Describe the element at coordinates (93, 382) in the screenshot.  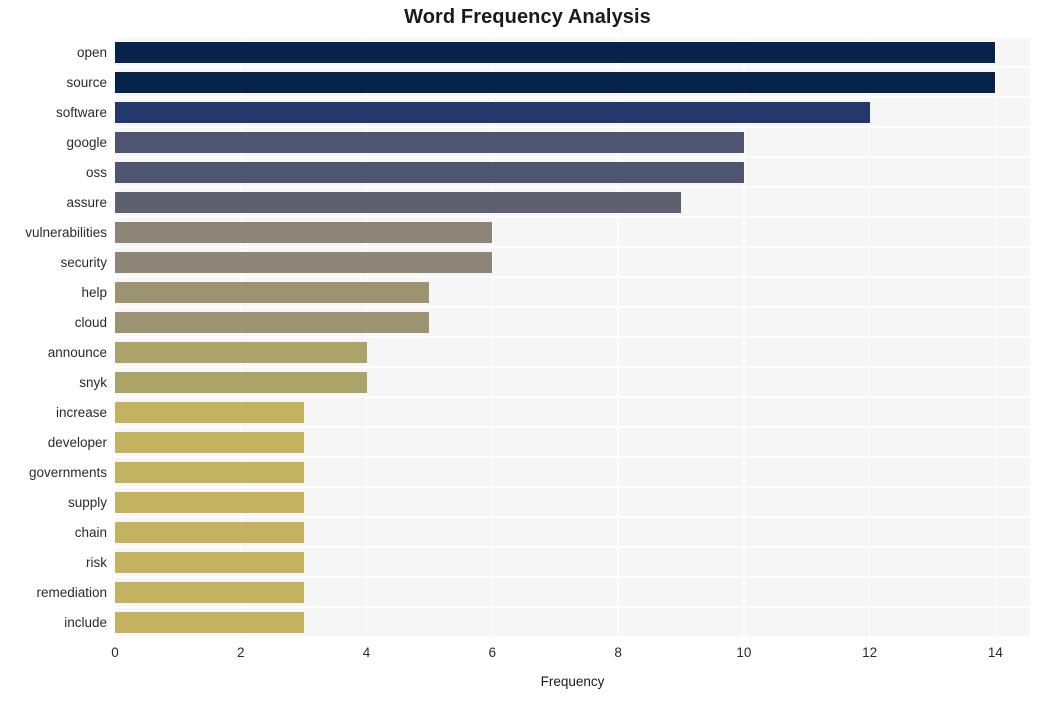
I see `y-tick-label: snyk` at that location.